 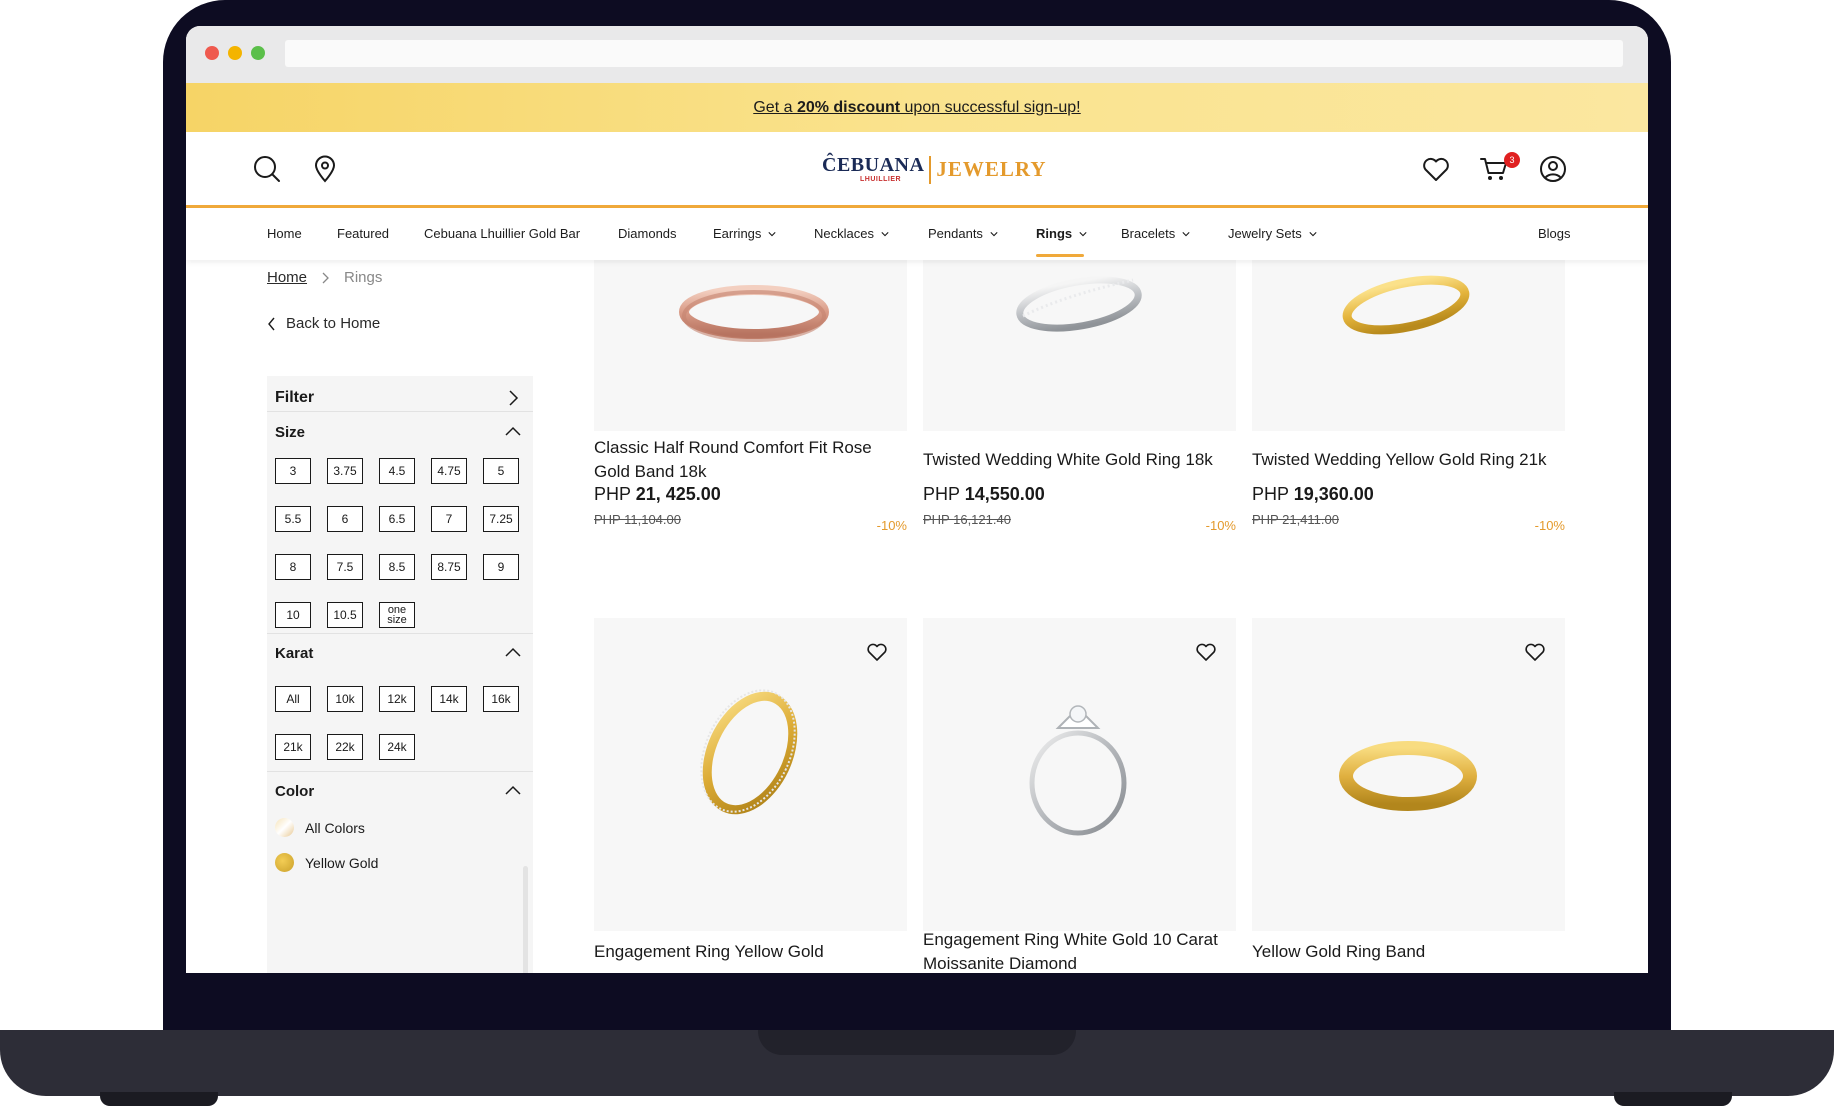 I want to click on karat-chip: 22k, so click(x=345, y=747).